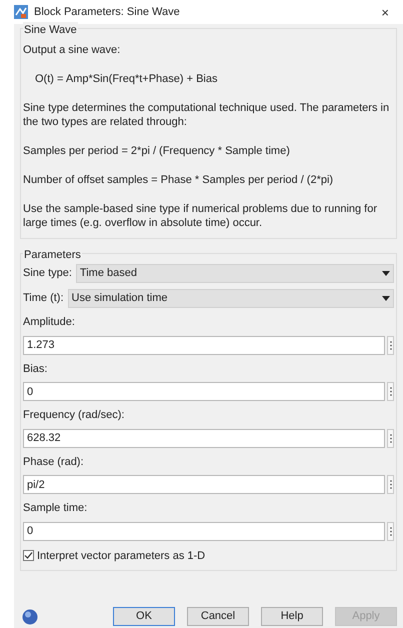 The image size is (403, 628). Describe the element at coordinates (72, 50) in the screenshot. I see `description-text: Output a sine wave:` at that location.